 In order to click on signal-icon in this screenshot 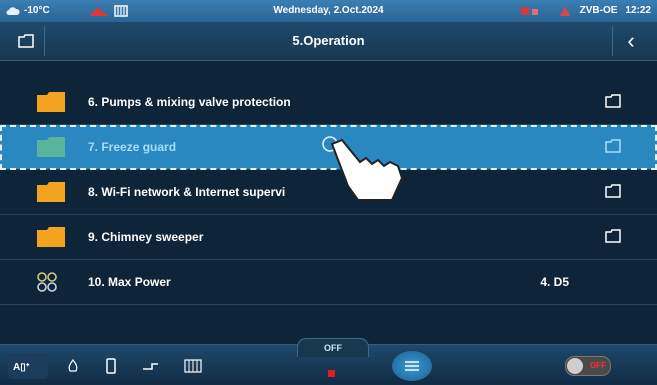, I will do `click(529, 11)`.